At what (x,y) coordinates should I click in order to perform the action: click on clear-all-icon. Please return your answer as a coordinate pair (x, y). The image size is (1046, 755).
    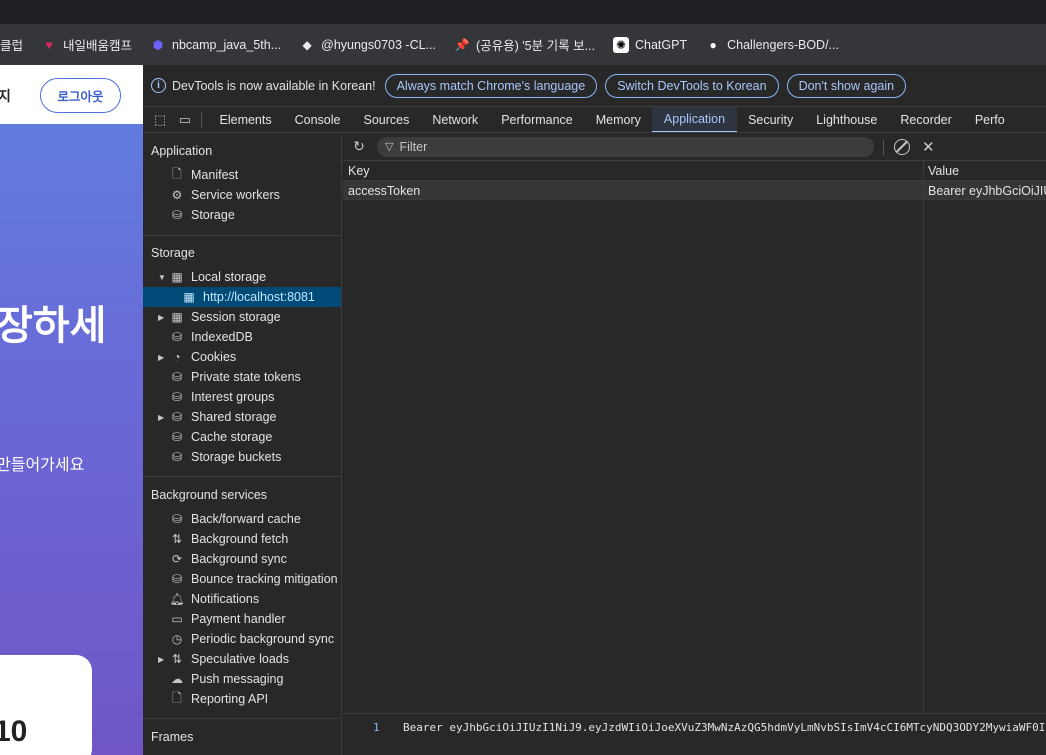
    Looking at the image, I should click on (902, 146).